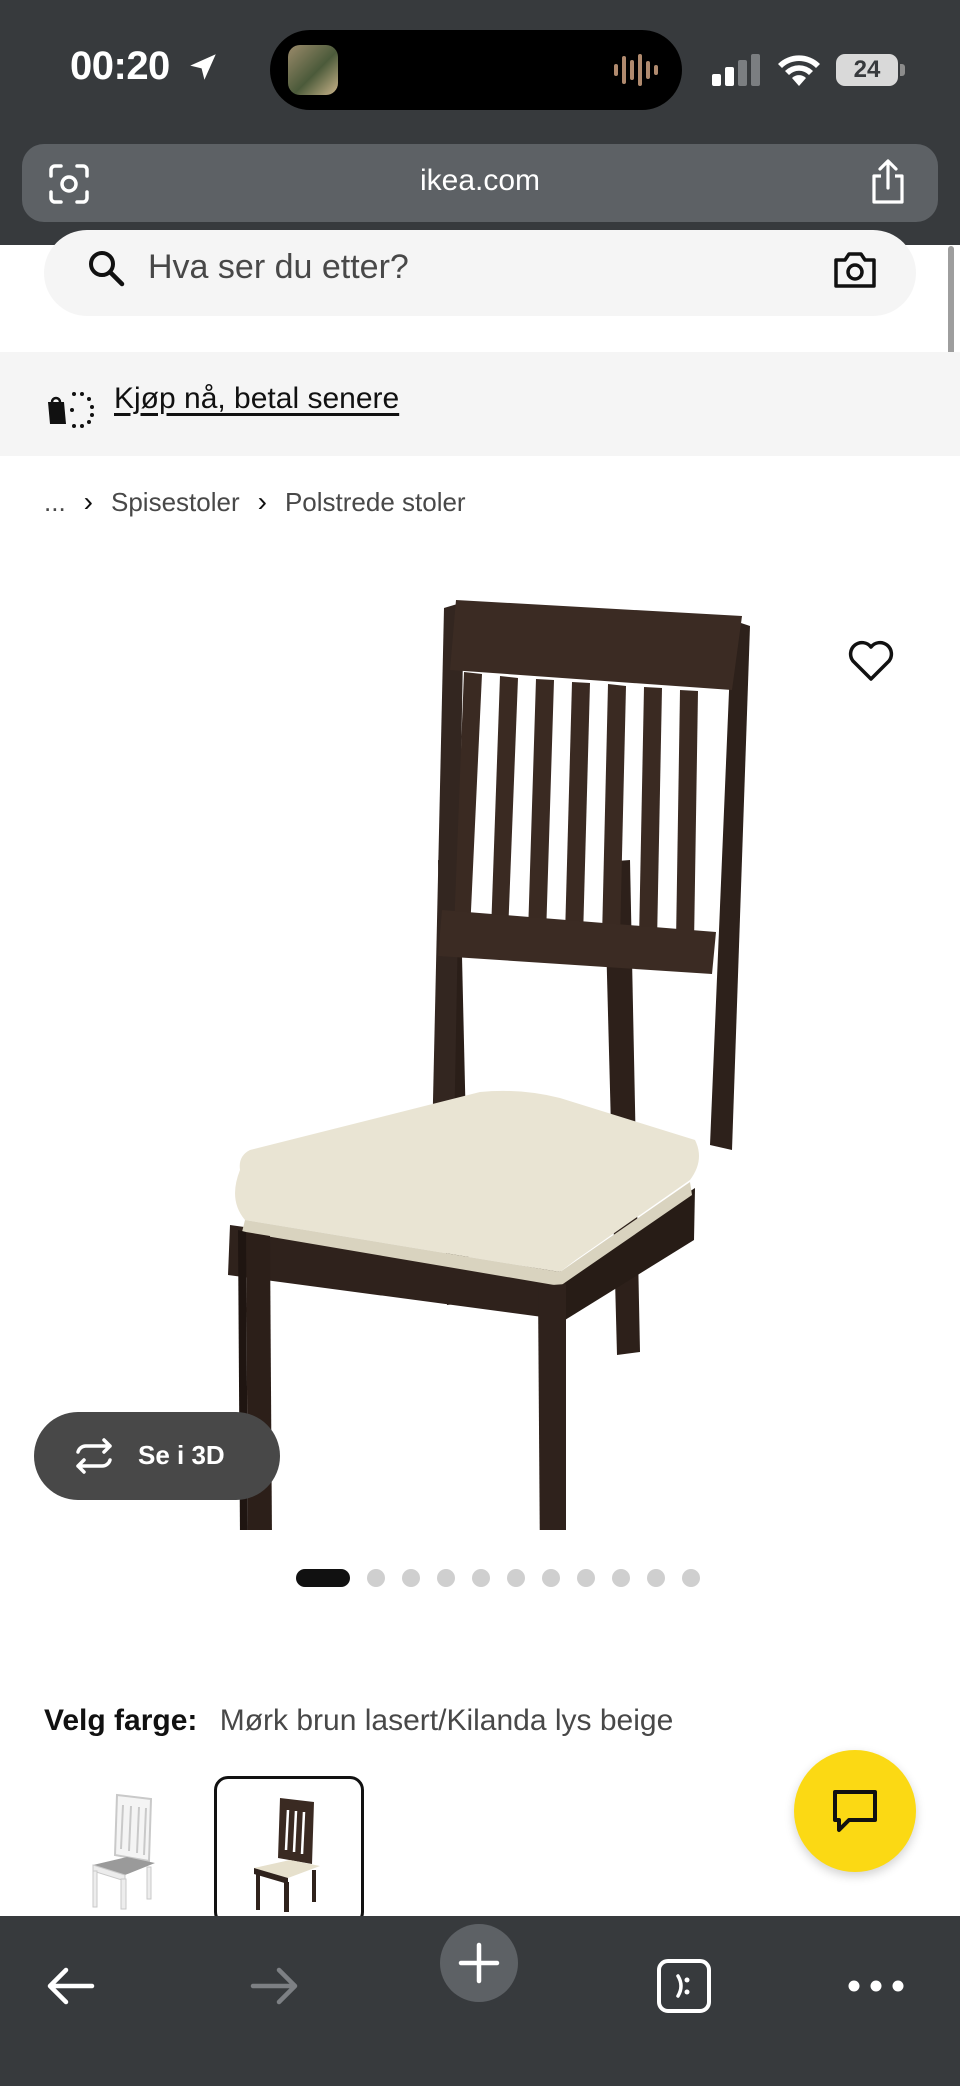 The height and width of the screenshot is (2086, 960). What do you see at coordinates (278, 267) in the screenshot?
I see `search-input: Hva ser du etter?` at bounding box center [278, 267].